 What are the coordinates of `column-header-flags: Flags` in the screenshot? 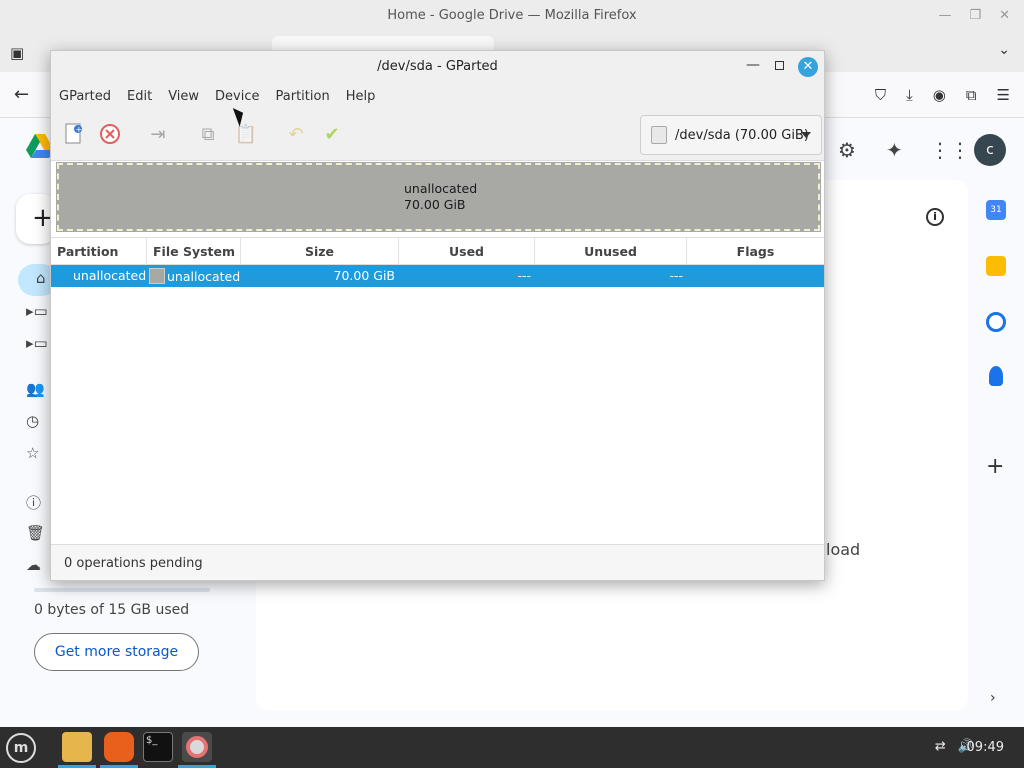 It's located at (755, 251).